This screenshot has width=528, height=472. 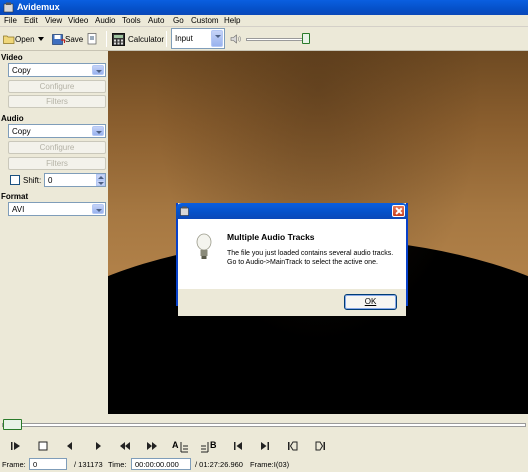 I want to click on format-select: AVI, so click(x=57, y=209).